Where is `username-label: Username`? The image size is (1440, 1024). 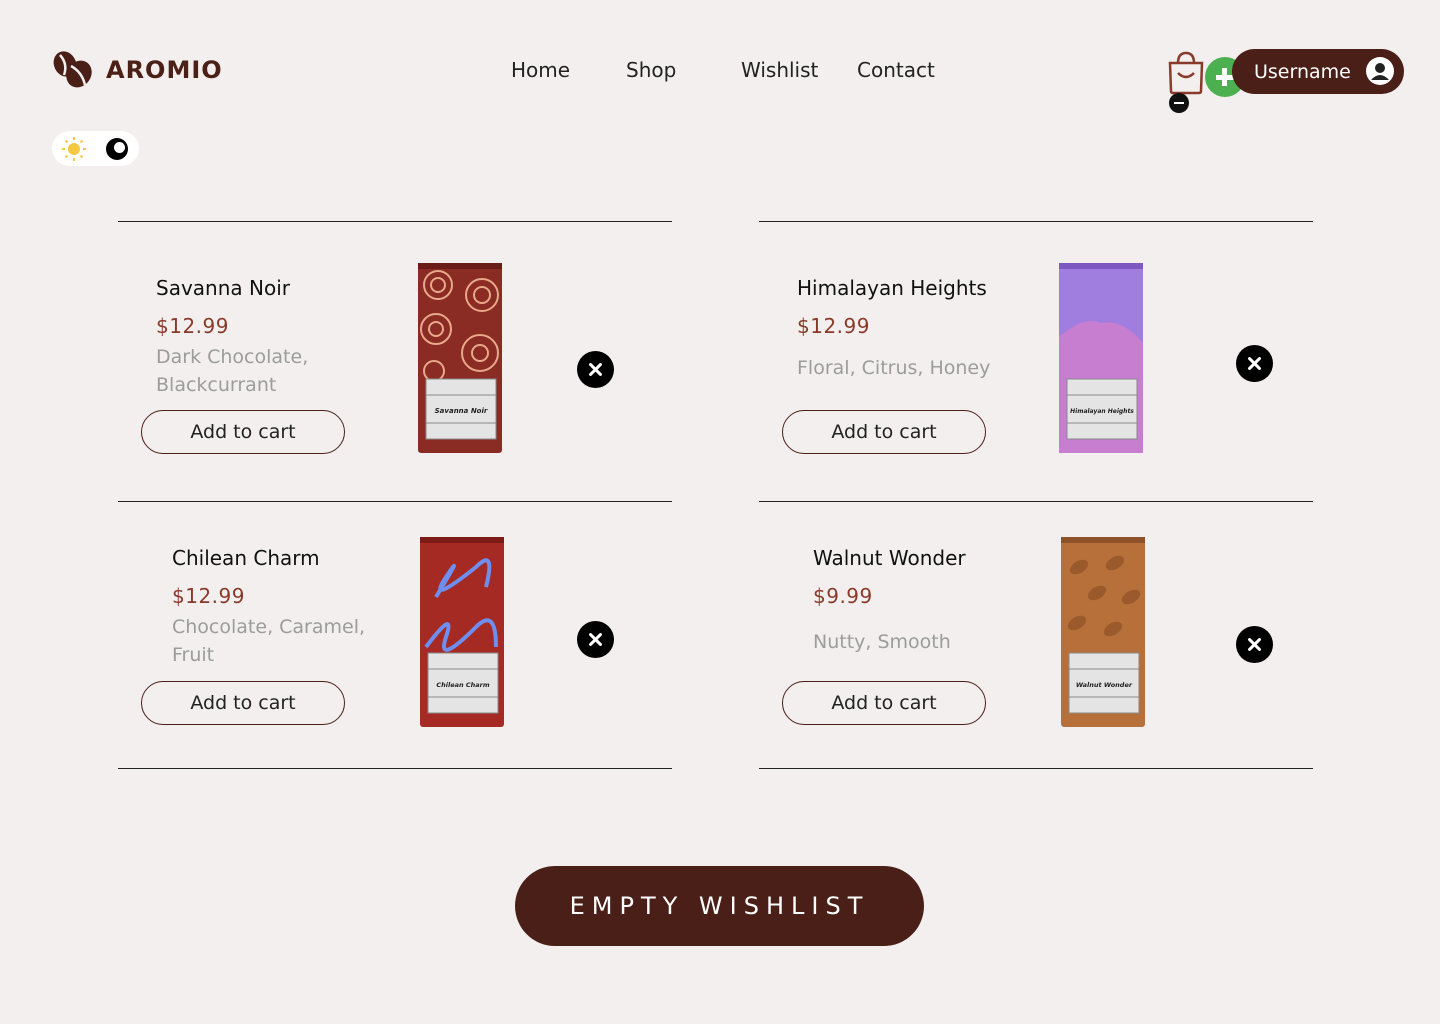 username-label: Username is located at coordinates (1302, 71).